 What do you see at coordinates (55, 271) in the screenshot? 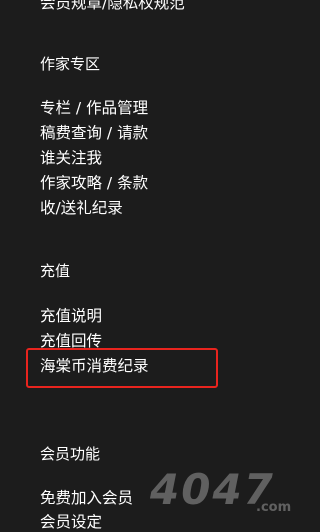
I see `recharge-section-heading: 充值` at bounding box center [55, 271].